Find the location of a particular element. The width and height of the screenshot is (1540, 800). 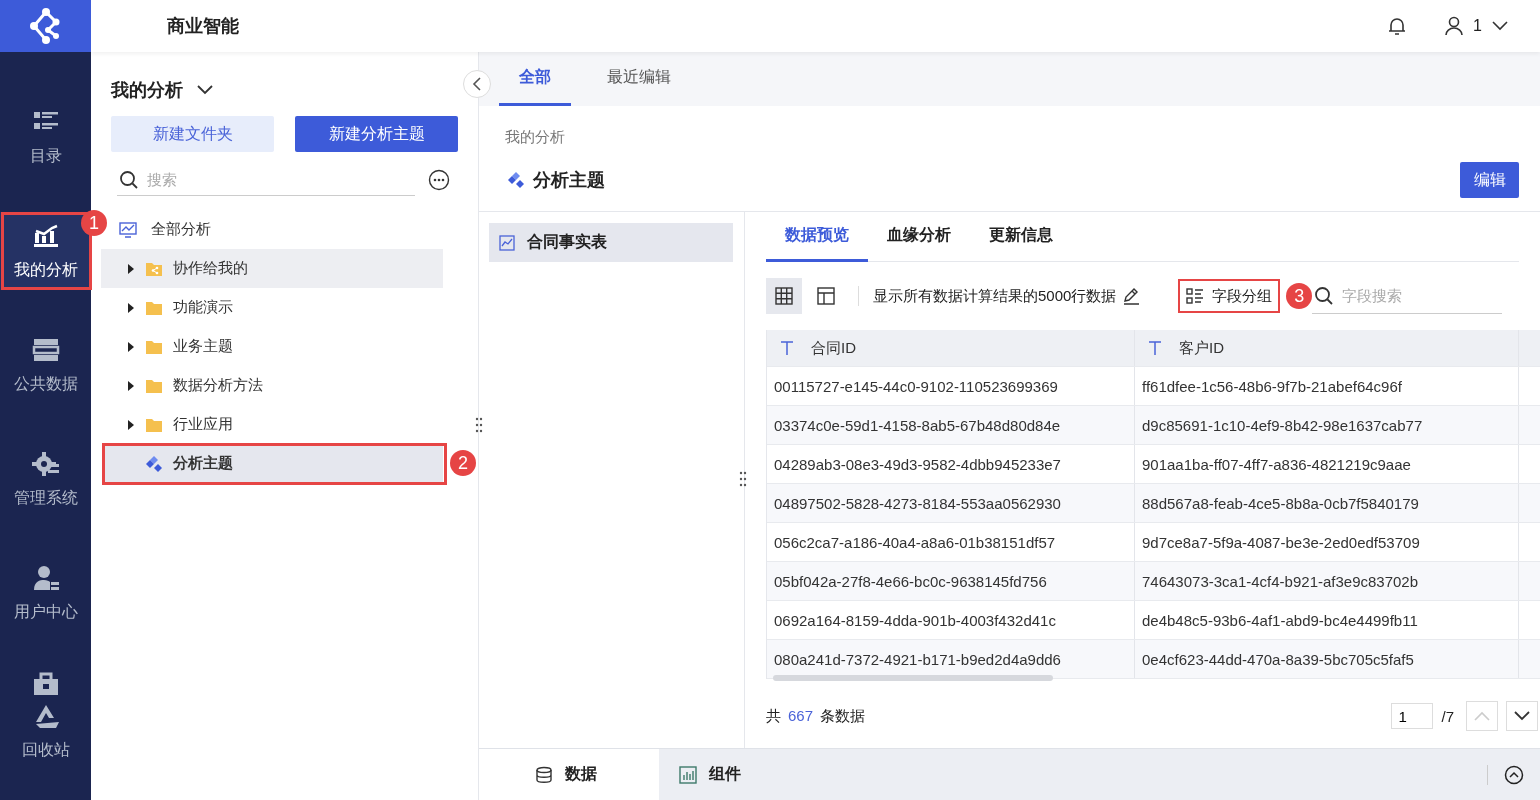

column-header: 客户ID is located at coordinates (1327, 348).